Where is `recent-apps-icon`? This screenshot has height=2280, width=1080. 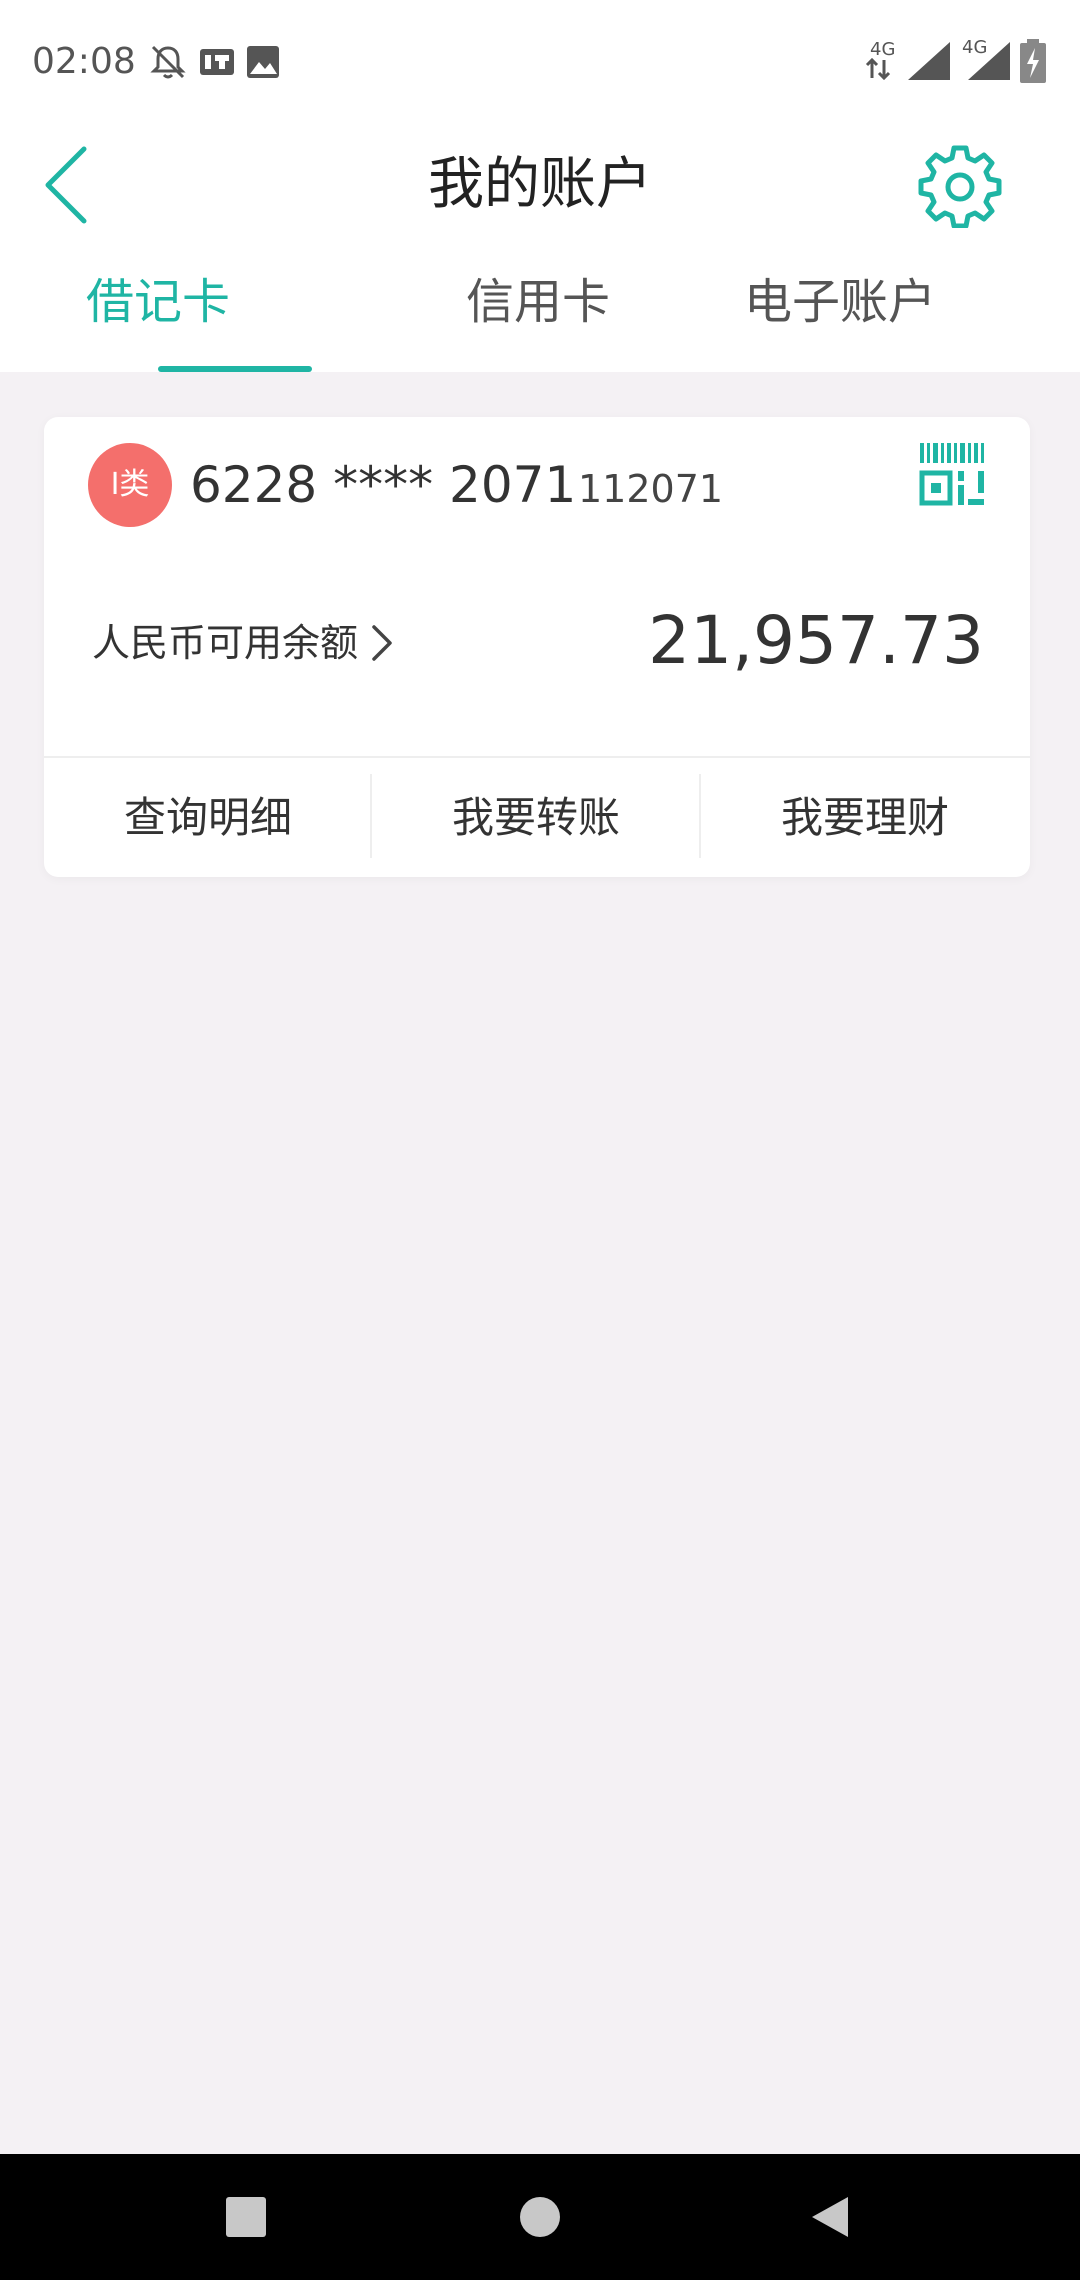
recent-apps-icon is located at coordinates (246, 2217).